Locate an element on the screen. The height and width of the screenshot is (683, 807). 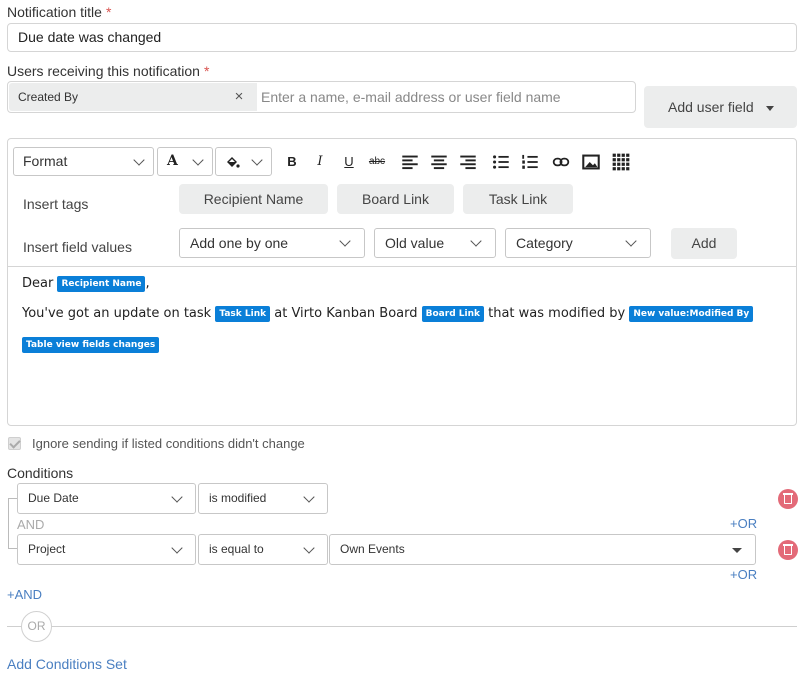
table-icon is located at coordinates (621, 162).